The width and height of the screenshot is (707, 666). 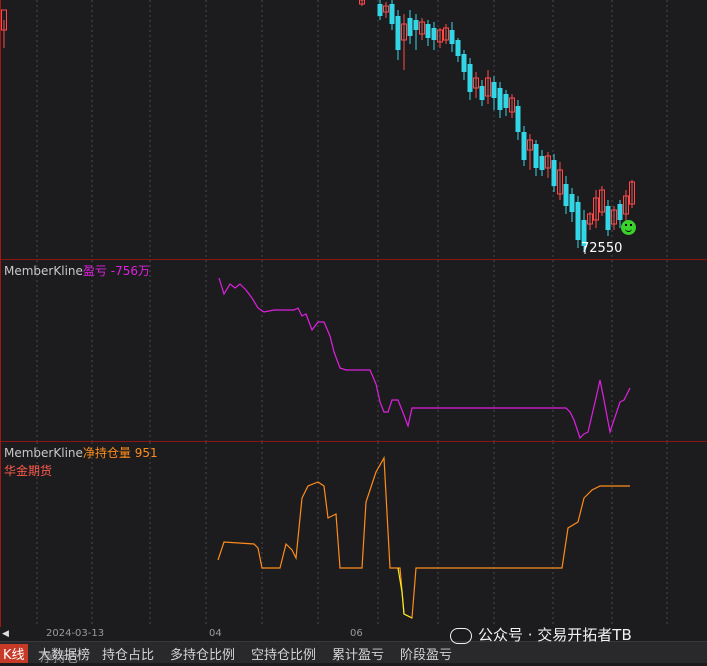 What do you see at coordinates (0, 313) in the screenshot?
I see `left-border` at bounding box center [0, 313].